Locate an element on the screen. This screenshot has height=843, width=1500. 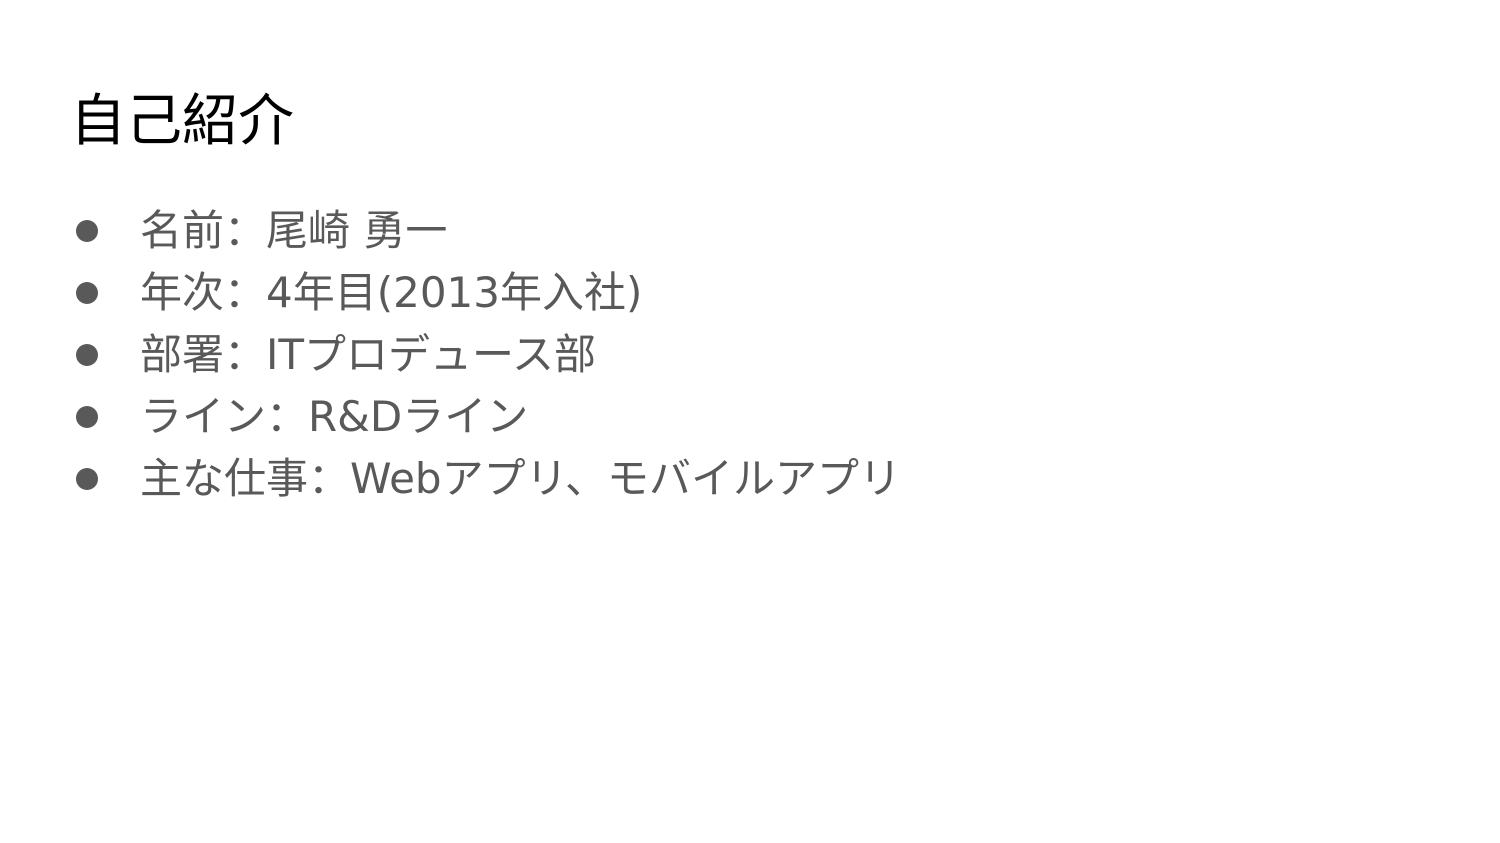
bullet-text: 主な仕事：Webアプリ、モバイルアプリ is located at coordinates (521, 478).